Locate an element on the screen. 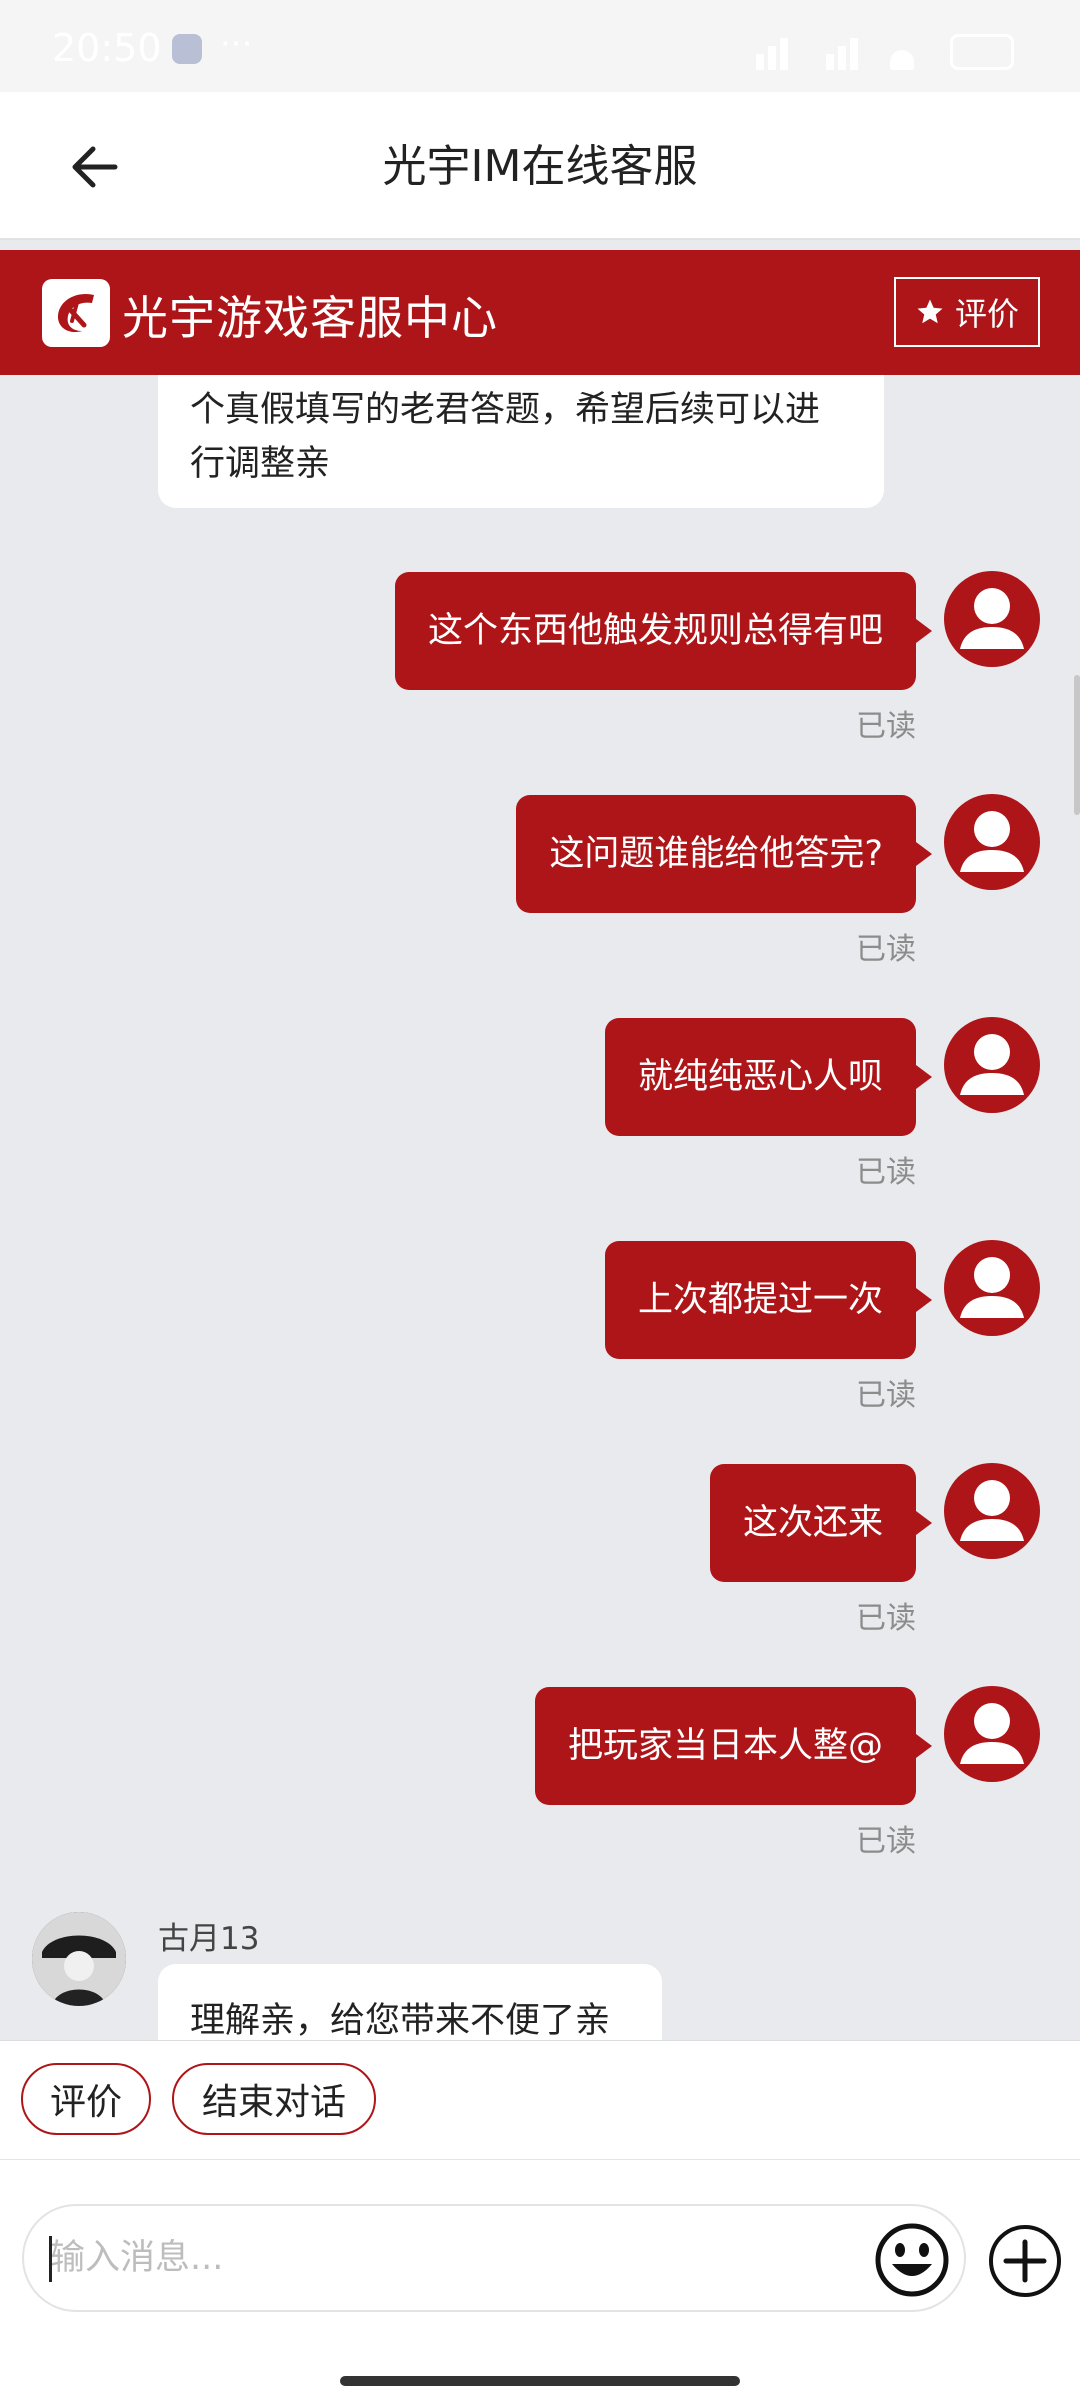 This screenshot has width=1080, height=2400. user-message-bubble: 就纯纯恶心人呗 is located at coordinates (768, 1077).